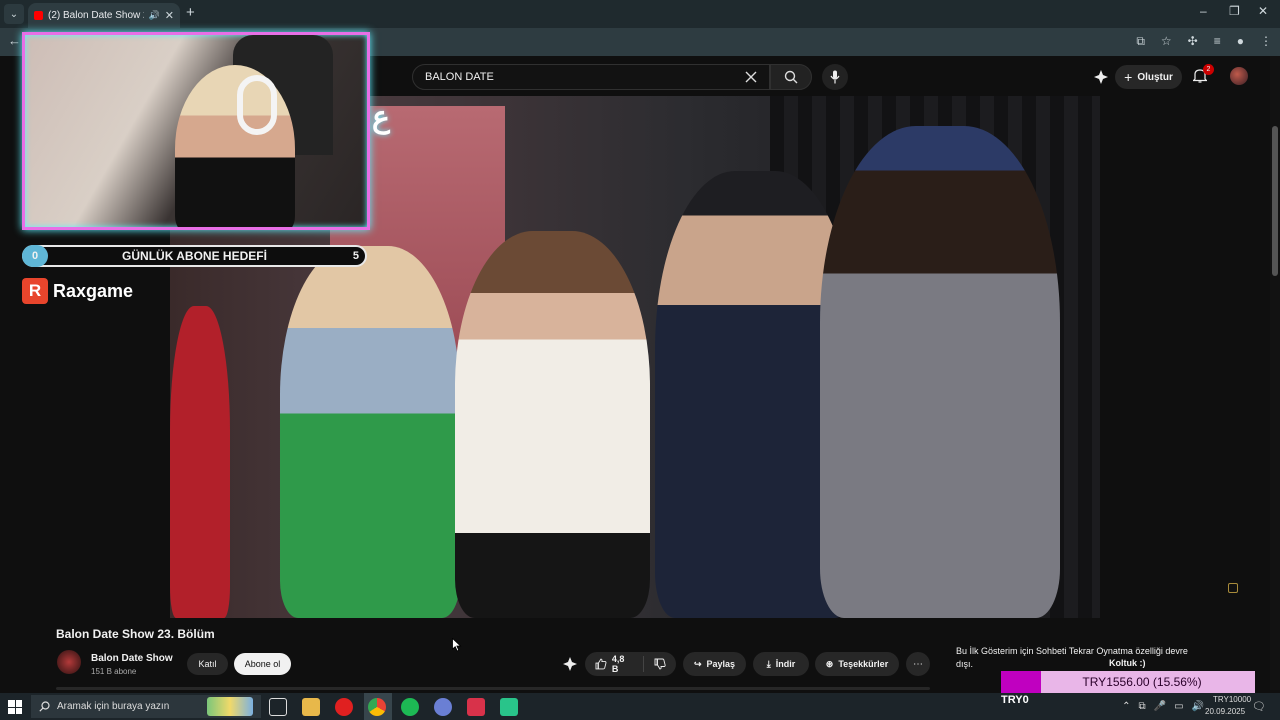  Describe the element at coordinates (15, 707) in the screenshot. I see `windows-start-icon` at that location.